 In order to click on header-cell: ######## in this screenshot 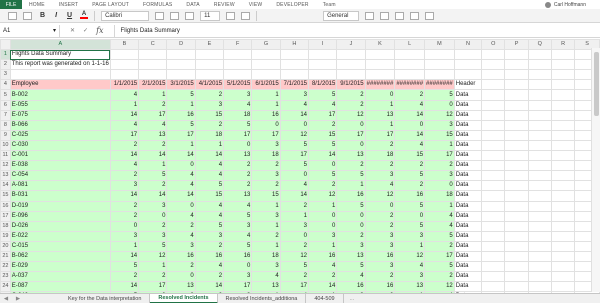, I will do `click(439, 85)`.